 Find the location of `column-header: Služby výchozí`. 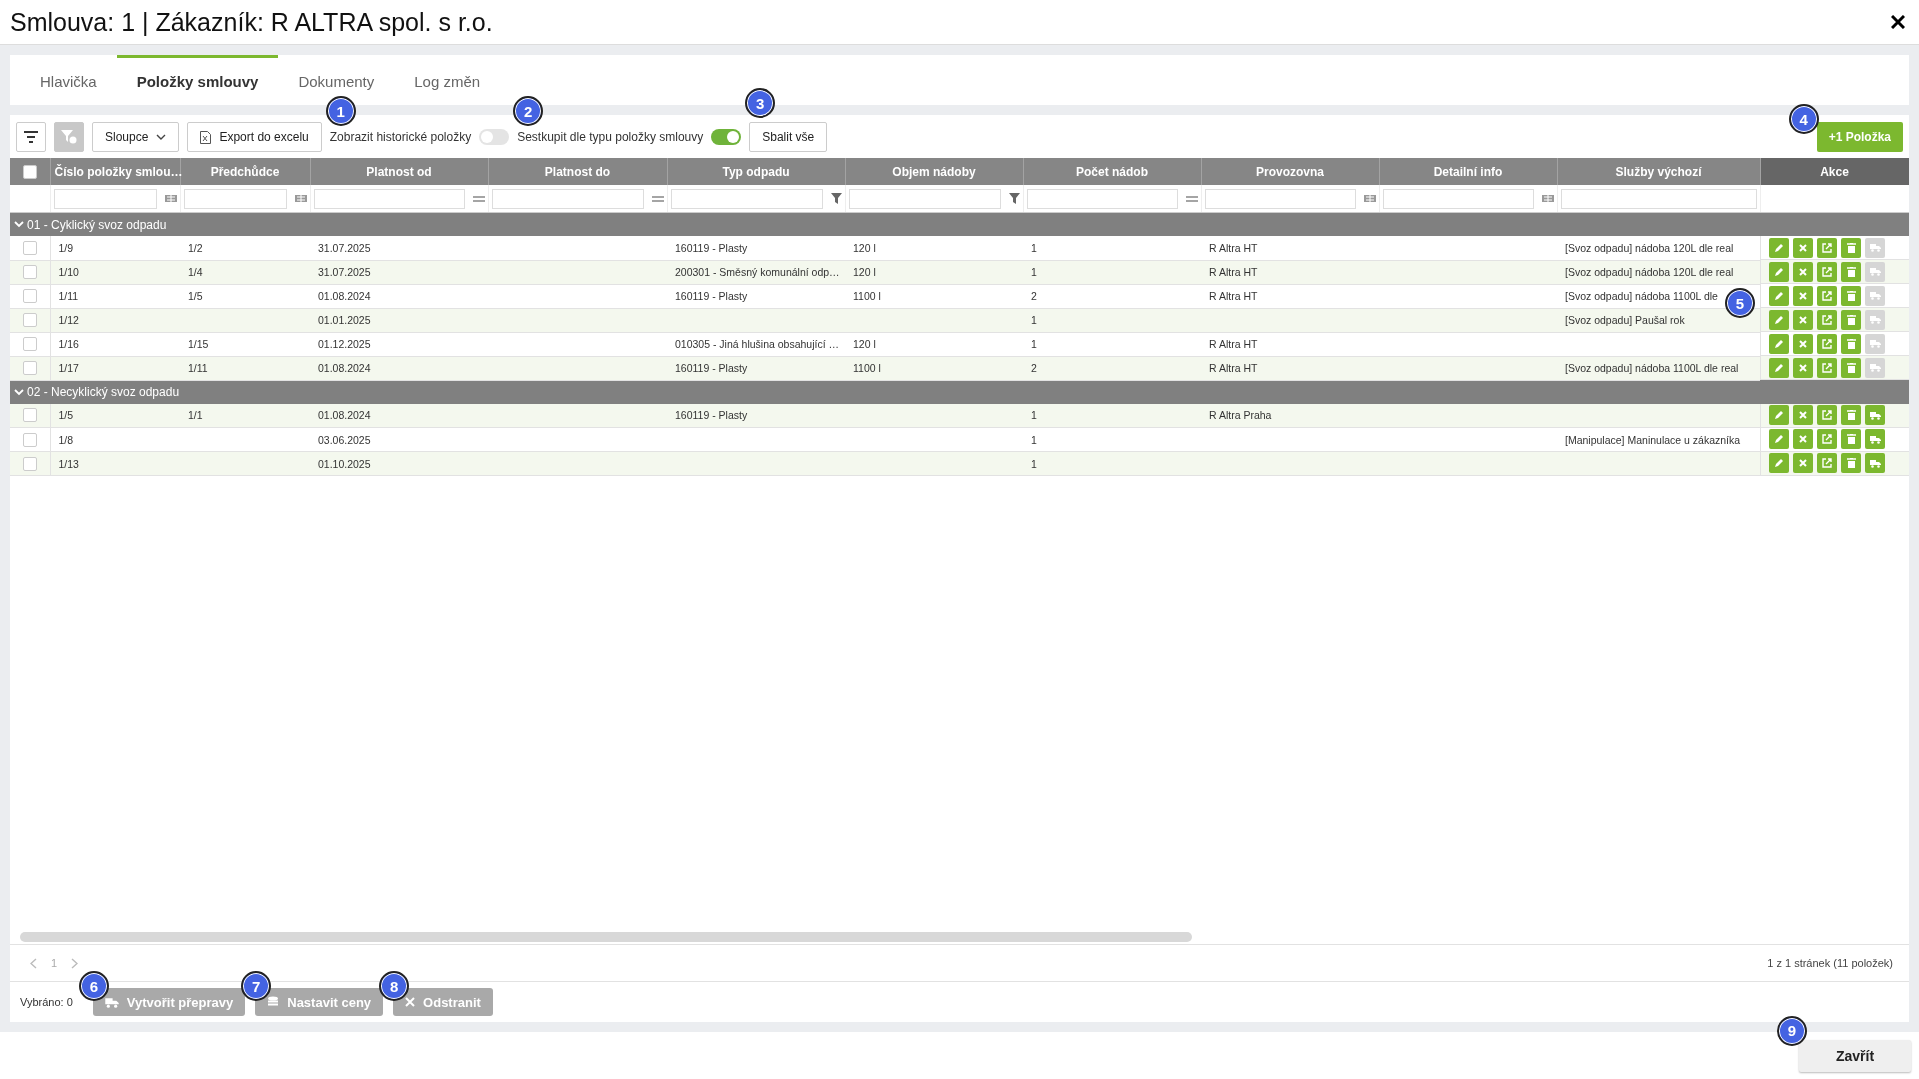

column-header: Služby výchozí is located at coordinates (1658, 171).